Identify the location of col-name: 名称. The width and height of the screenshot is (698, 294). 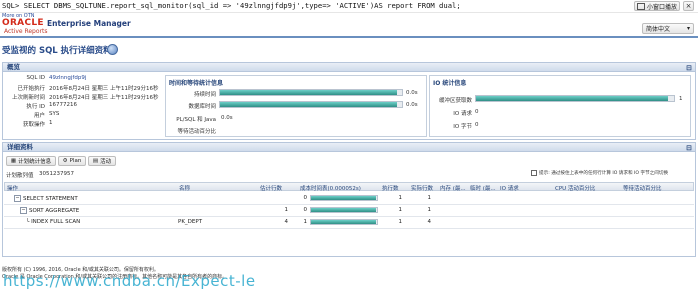
(184, 188).